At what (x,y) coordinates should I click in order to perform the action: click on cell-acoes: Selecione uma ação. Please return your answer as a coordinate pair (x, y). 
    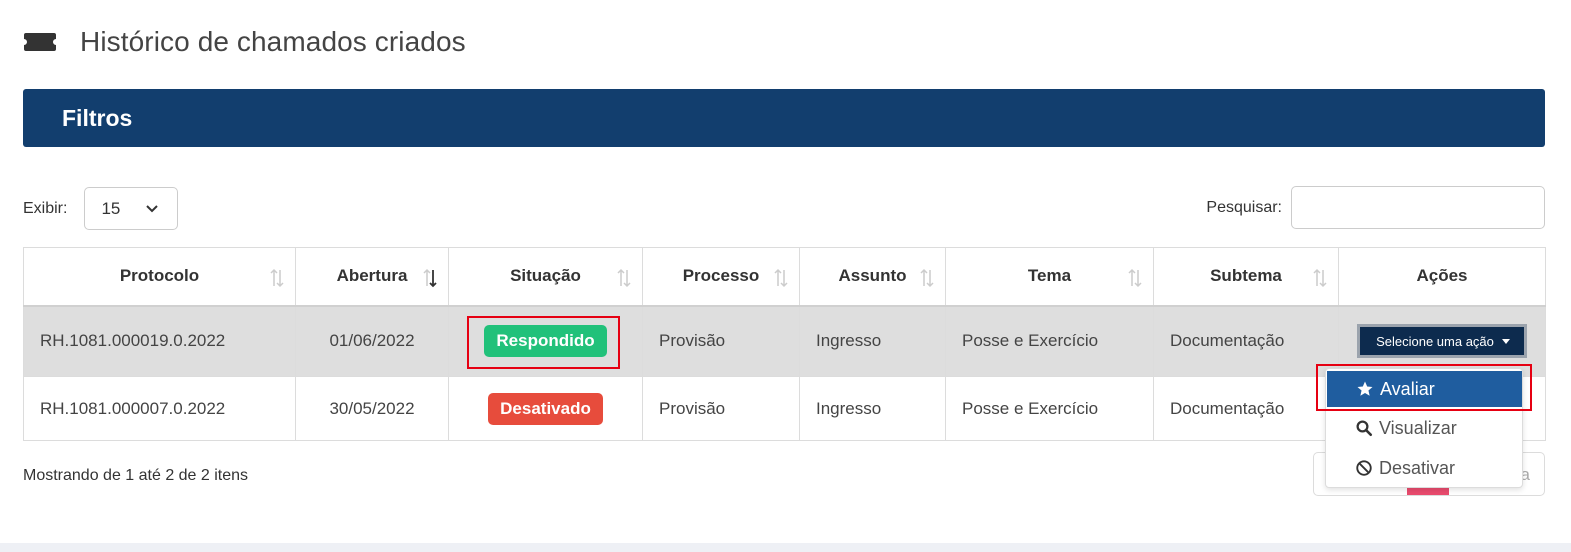
    Looking at the image, I should click on (1442, 341).